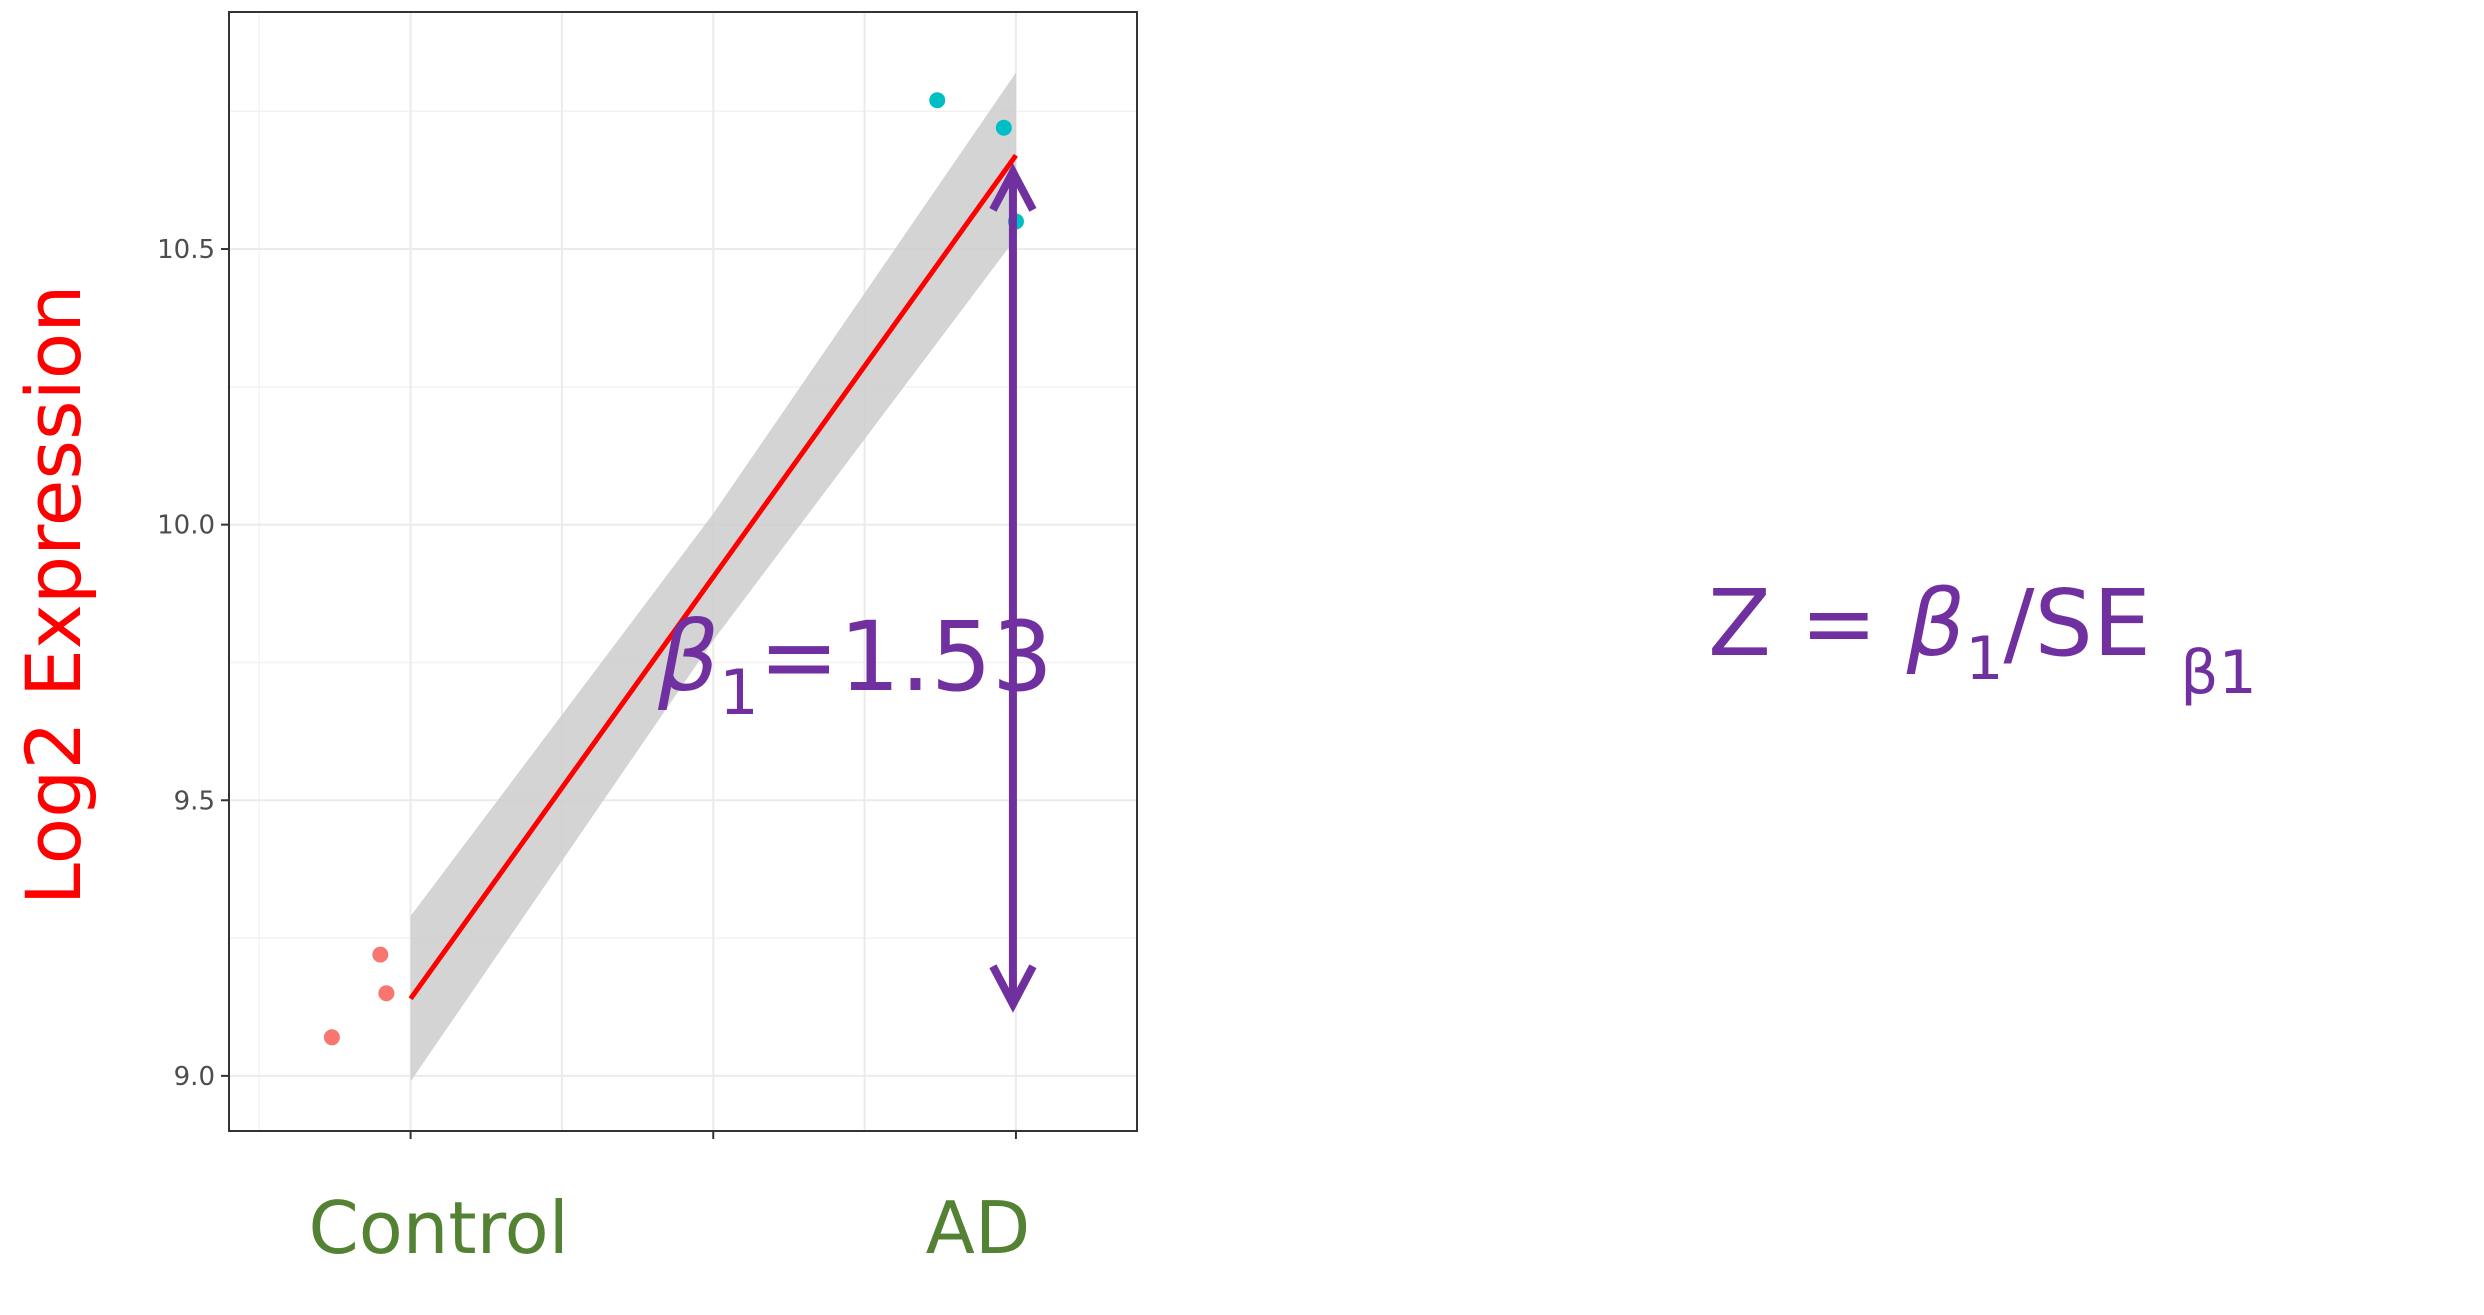 Image resolution: width=2484 pixels, height=1315 pixels. Describe the element at coordinates (906, 657) in the screenshot. I see `beta-value: =1.53` at that location.